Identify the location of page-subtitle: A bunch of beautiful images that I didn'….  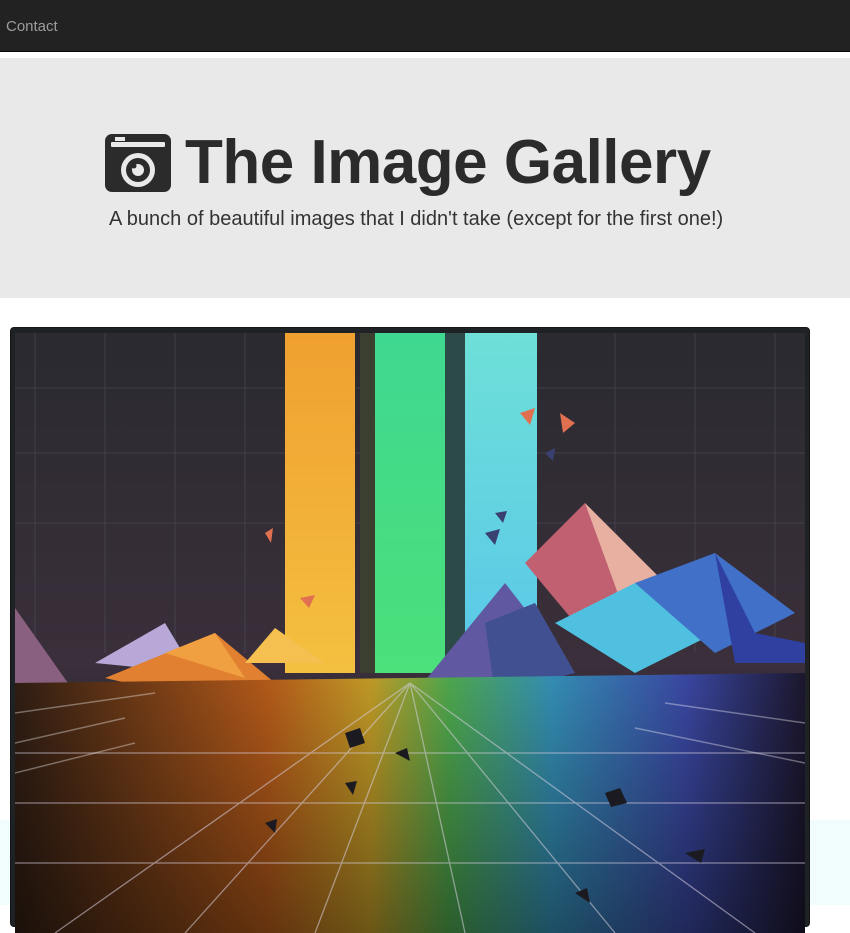
(416, 219).